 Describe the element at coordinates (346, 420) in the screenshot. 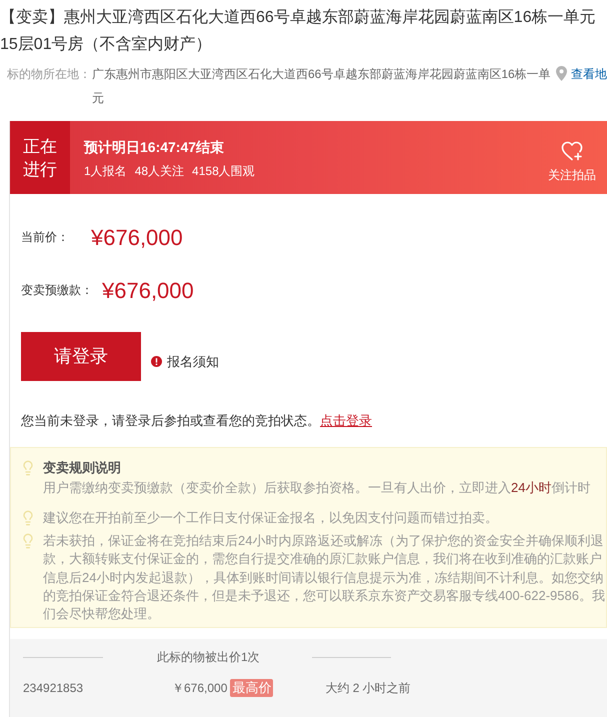

I see `login-link: 点击登录` at that location.